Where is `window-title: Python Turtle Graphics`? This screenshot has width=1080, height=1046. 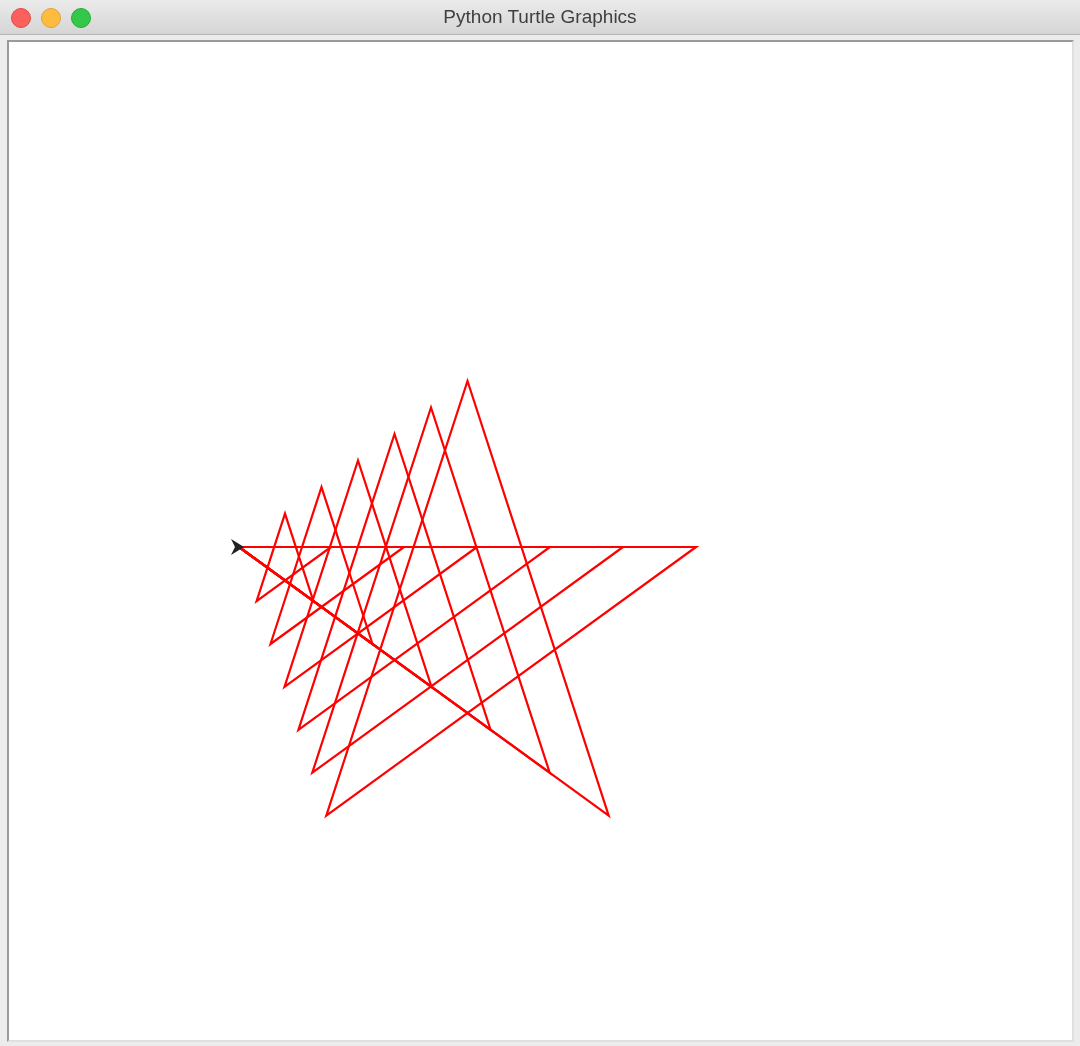 window-title: Python Turtle Graphics is located at coordinates (540, 17).